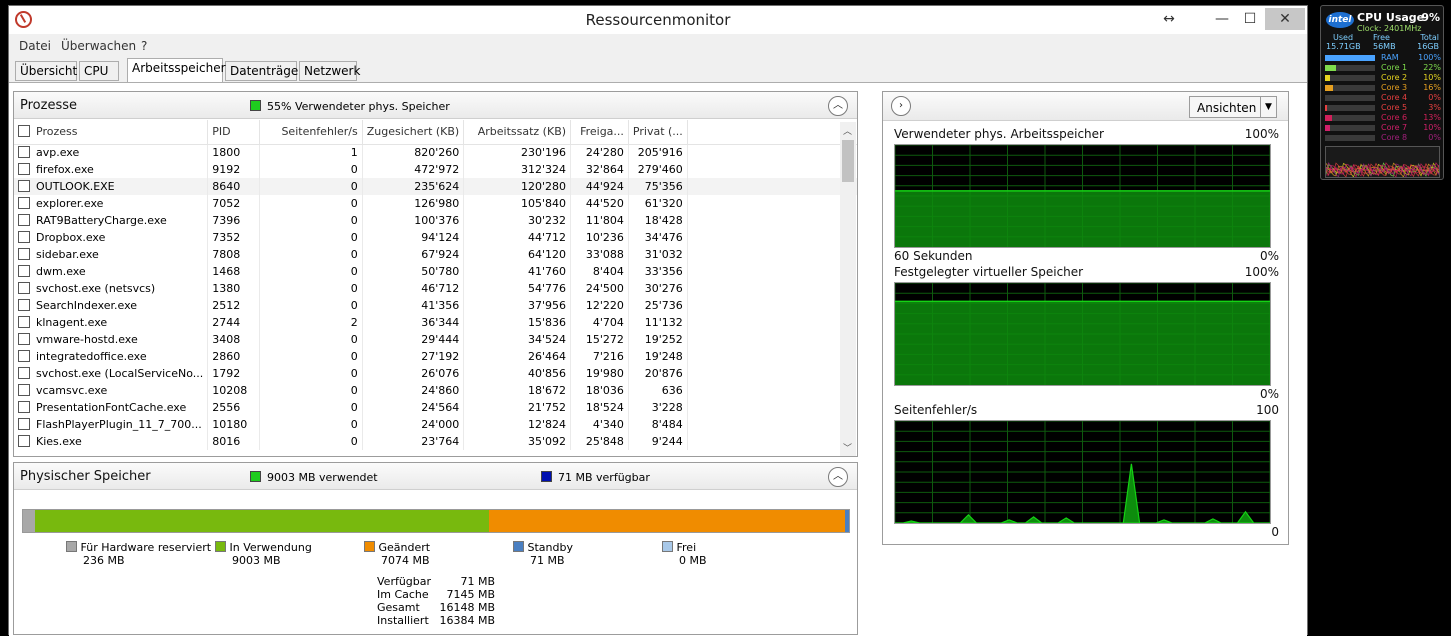  I want to click on scrollbar-thumb, so click(848, 161).